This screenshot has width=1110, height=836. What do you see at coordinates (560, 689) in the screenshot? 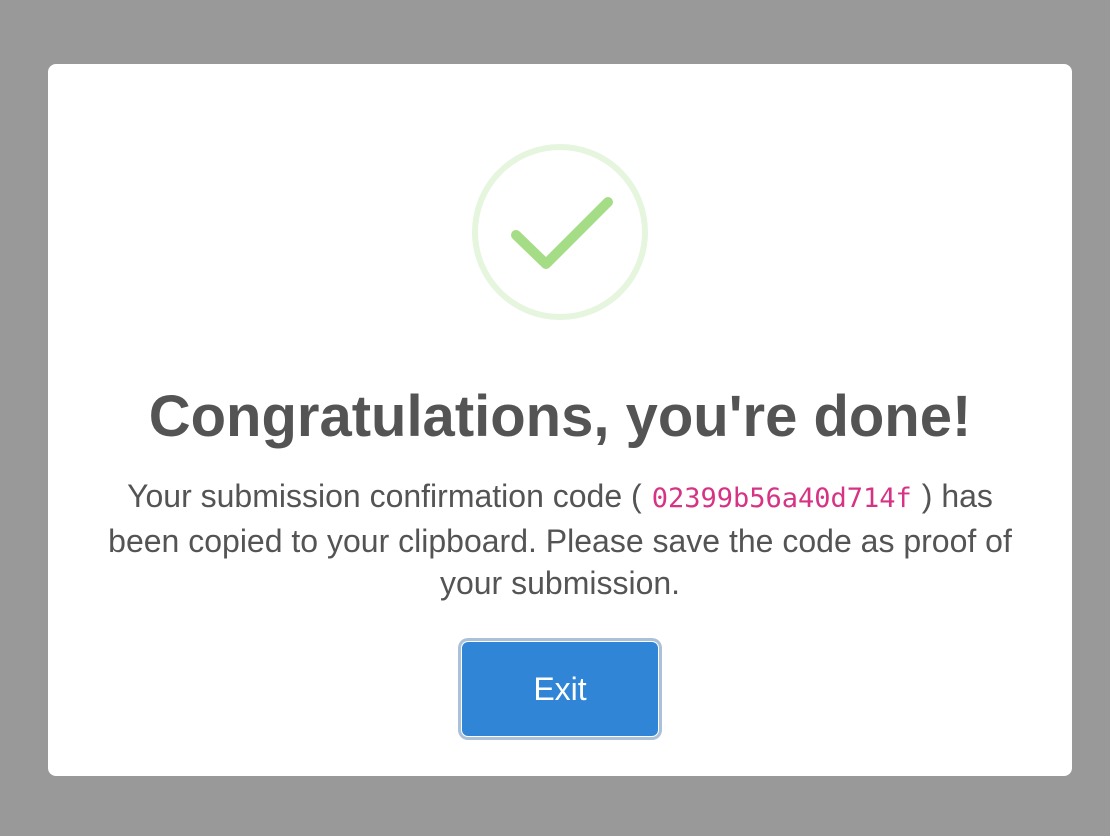
I see `exit-button: Exit` at bounding box center [560, 689].